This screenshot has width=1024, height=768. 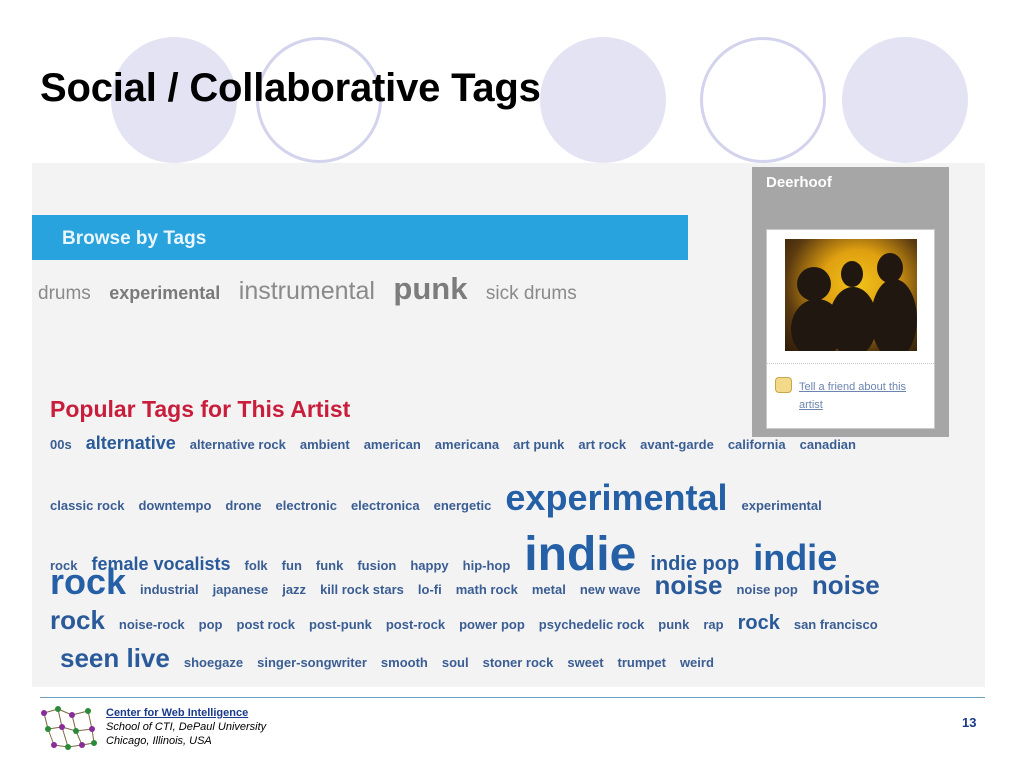 I want to click on tag-link: weird, so click(x=697, y=662).